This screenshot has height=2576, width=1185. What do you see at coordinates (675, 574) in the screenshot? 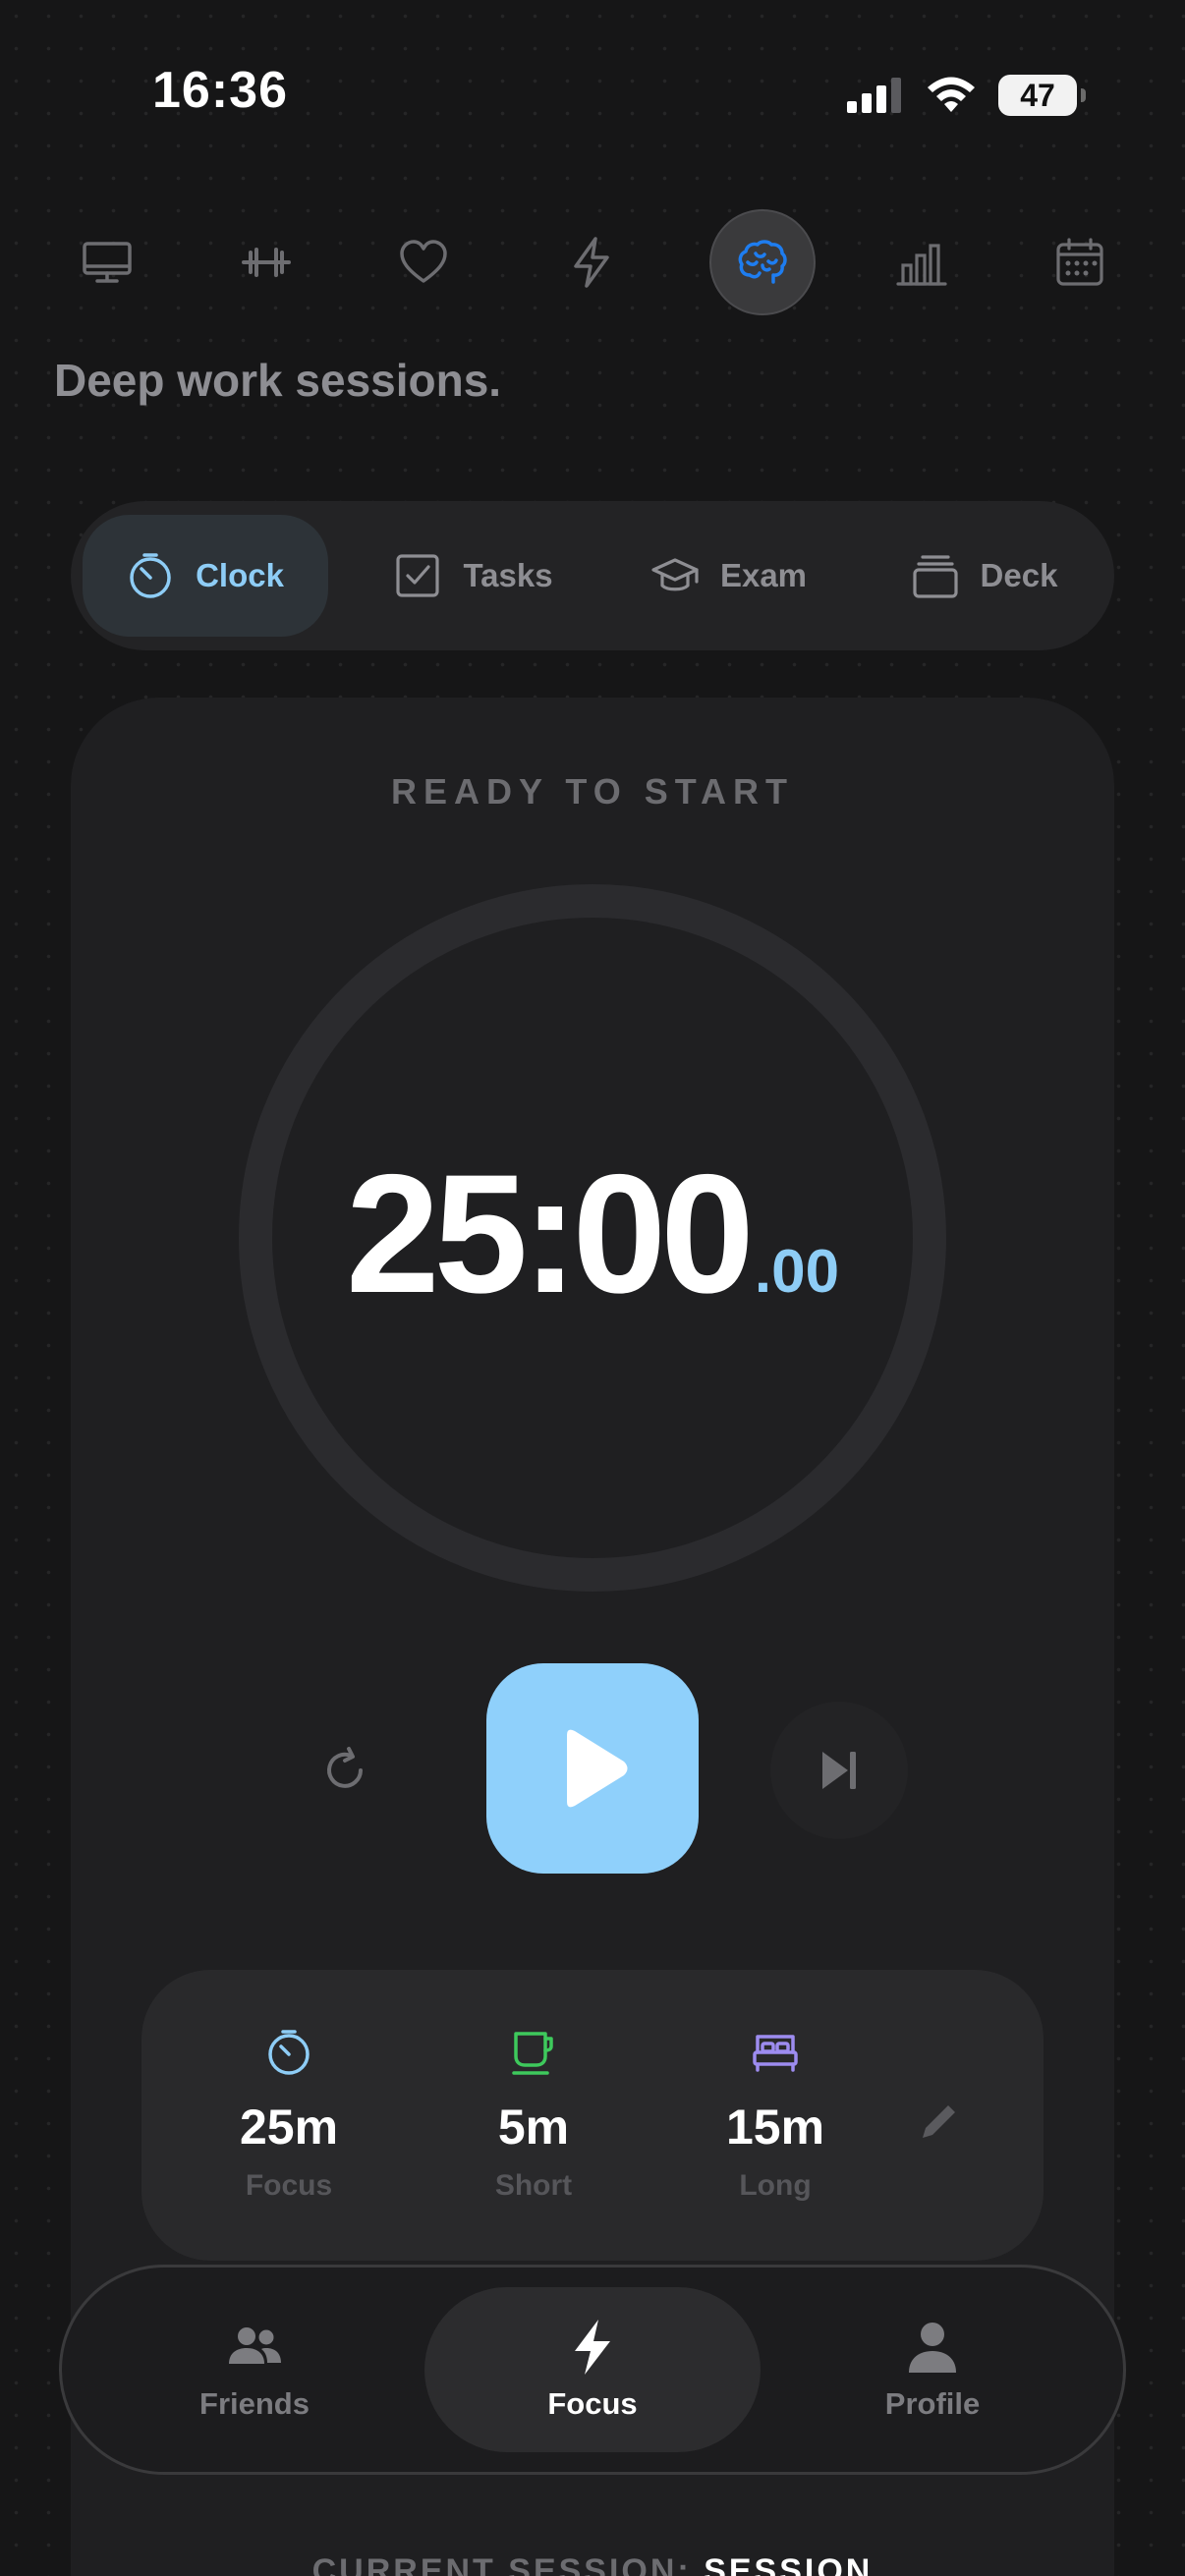
I see `graduation-cap-icon` at bounding box center [675, 574].